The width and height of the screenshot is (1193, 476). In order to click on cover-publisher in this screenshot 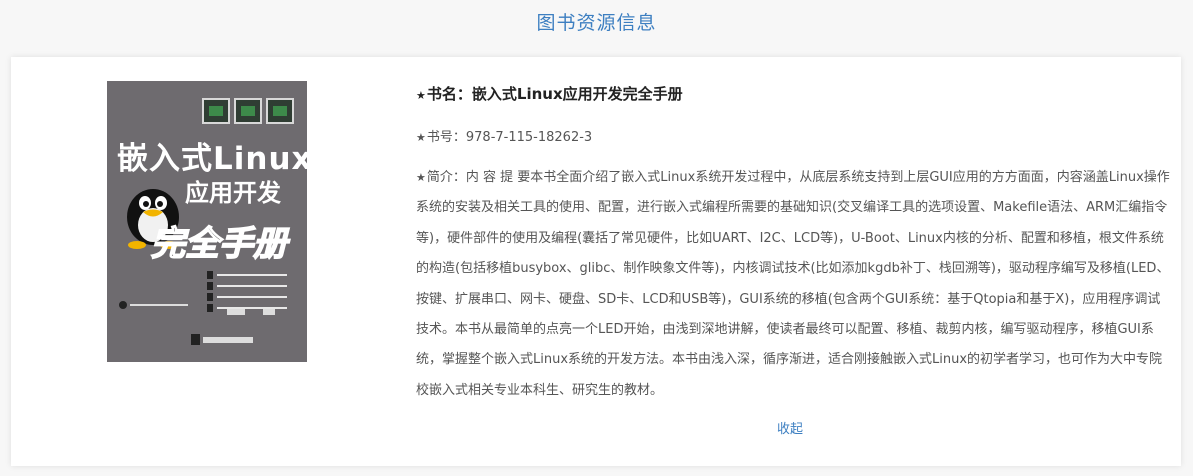, I will do `click(228, 340)`.